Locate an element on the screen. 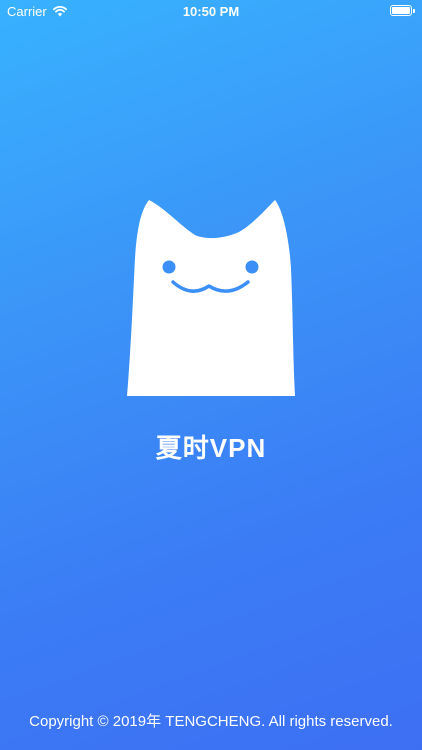 Image resolution: width=422 pixels, height=750 pixels. cat-right-eye is located at coordinates (252, 267).